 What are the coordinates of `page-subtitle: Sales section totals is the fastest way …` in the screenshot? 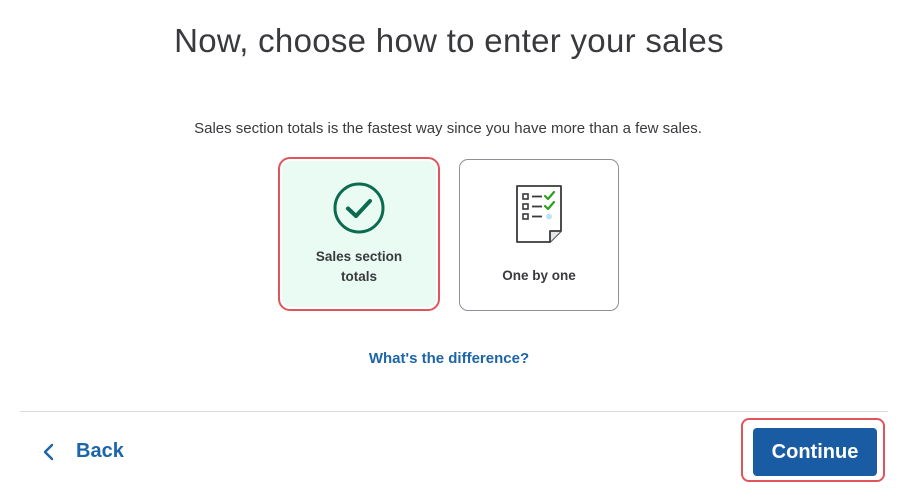 It's located at (448, 128).